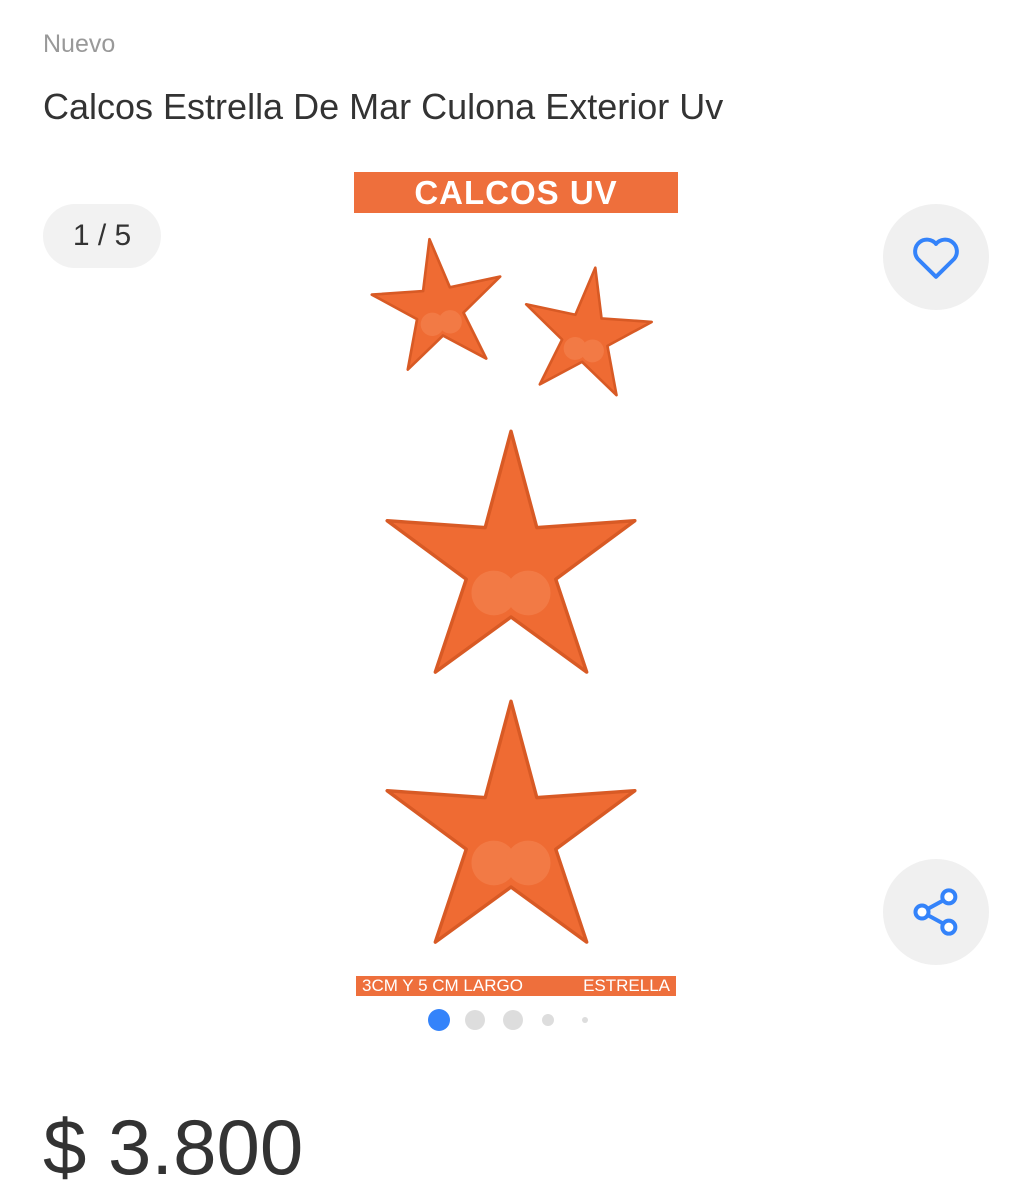 The width and height of the screenshot is (1031, 1200). What do you see at coordinates (442, 985) in the screenshot?
I see `image-footer-size: 3CM Y 5 CM LARGO` at bounding box center [442, 985].